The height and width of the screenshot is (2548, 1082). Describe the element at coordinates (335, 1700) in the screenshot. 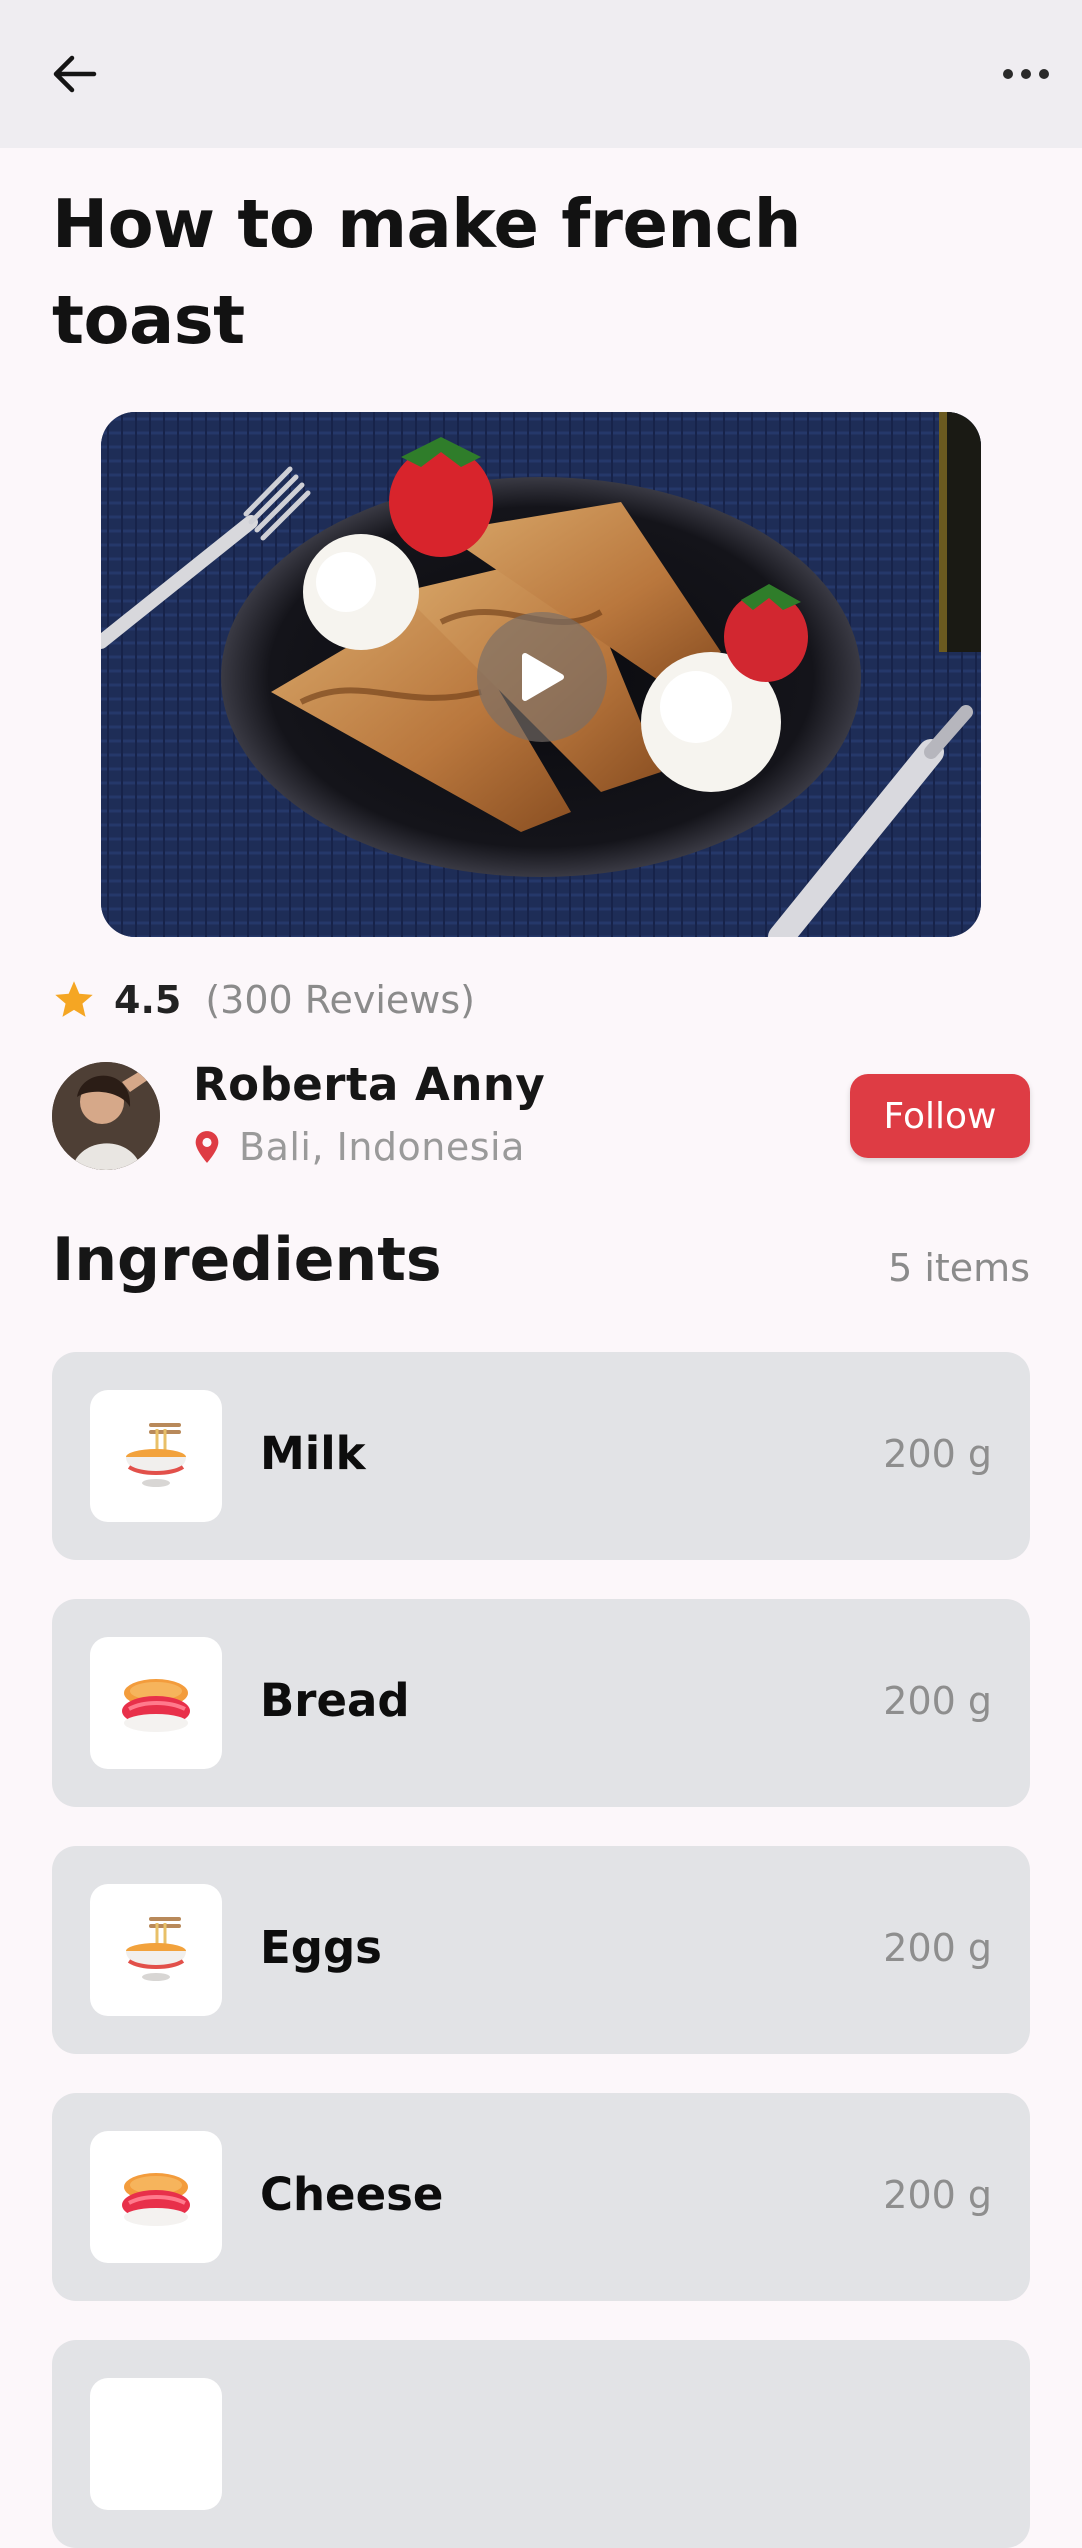

I see `ingredient-name: Bread` at that location.